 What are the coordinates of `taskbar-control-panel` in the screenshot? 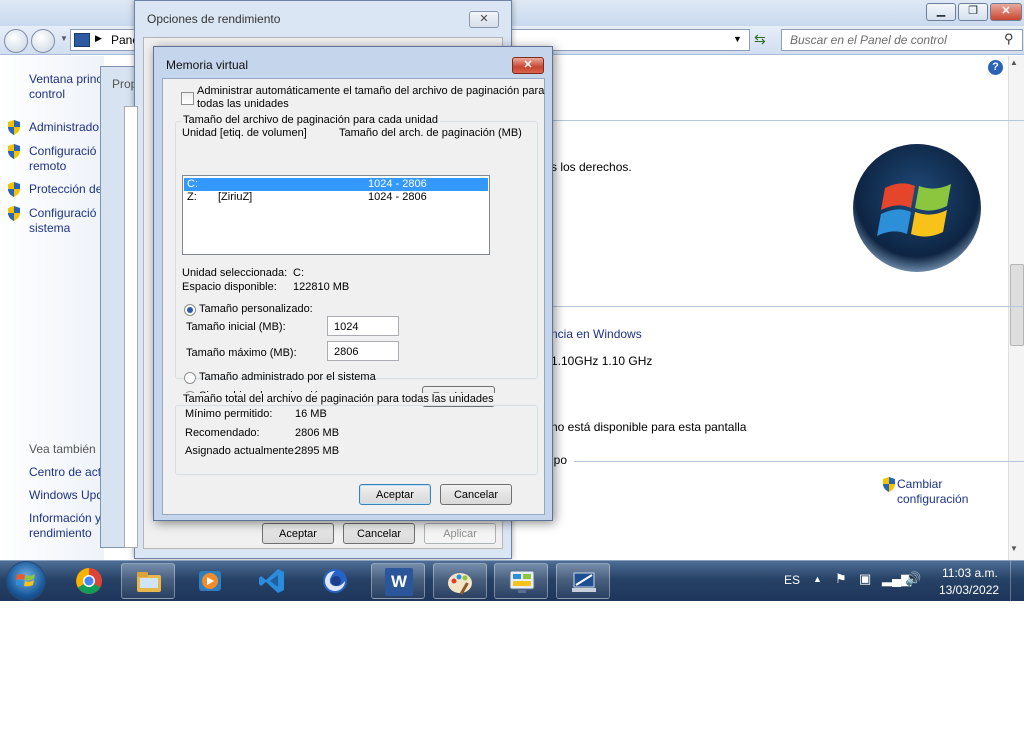 It's located at (521, 581).